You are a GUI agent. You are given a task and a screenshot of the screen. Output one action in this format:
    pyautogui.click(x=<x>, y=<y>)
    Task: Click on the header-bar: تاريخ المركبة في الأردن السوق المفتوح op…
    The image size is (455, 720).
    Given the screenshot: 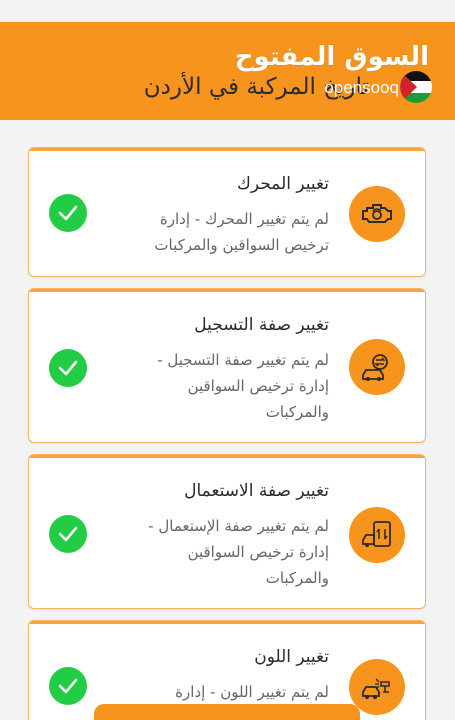 What is the action you would take?
    pyautogui.click(x=227, y=71)
    